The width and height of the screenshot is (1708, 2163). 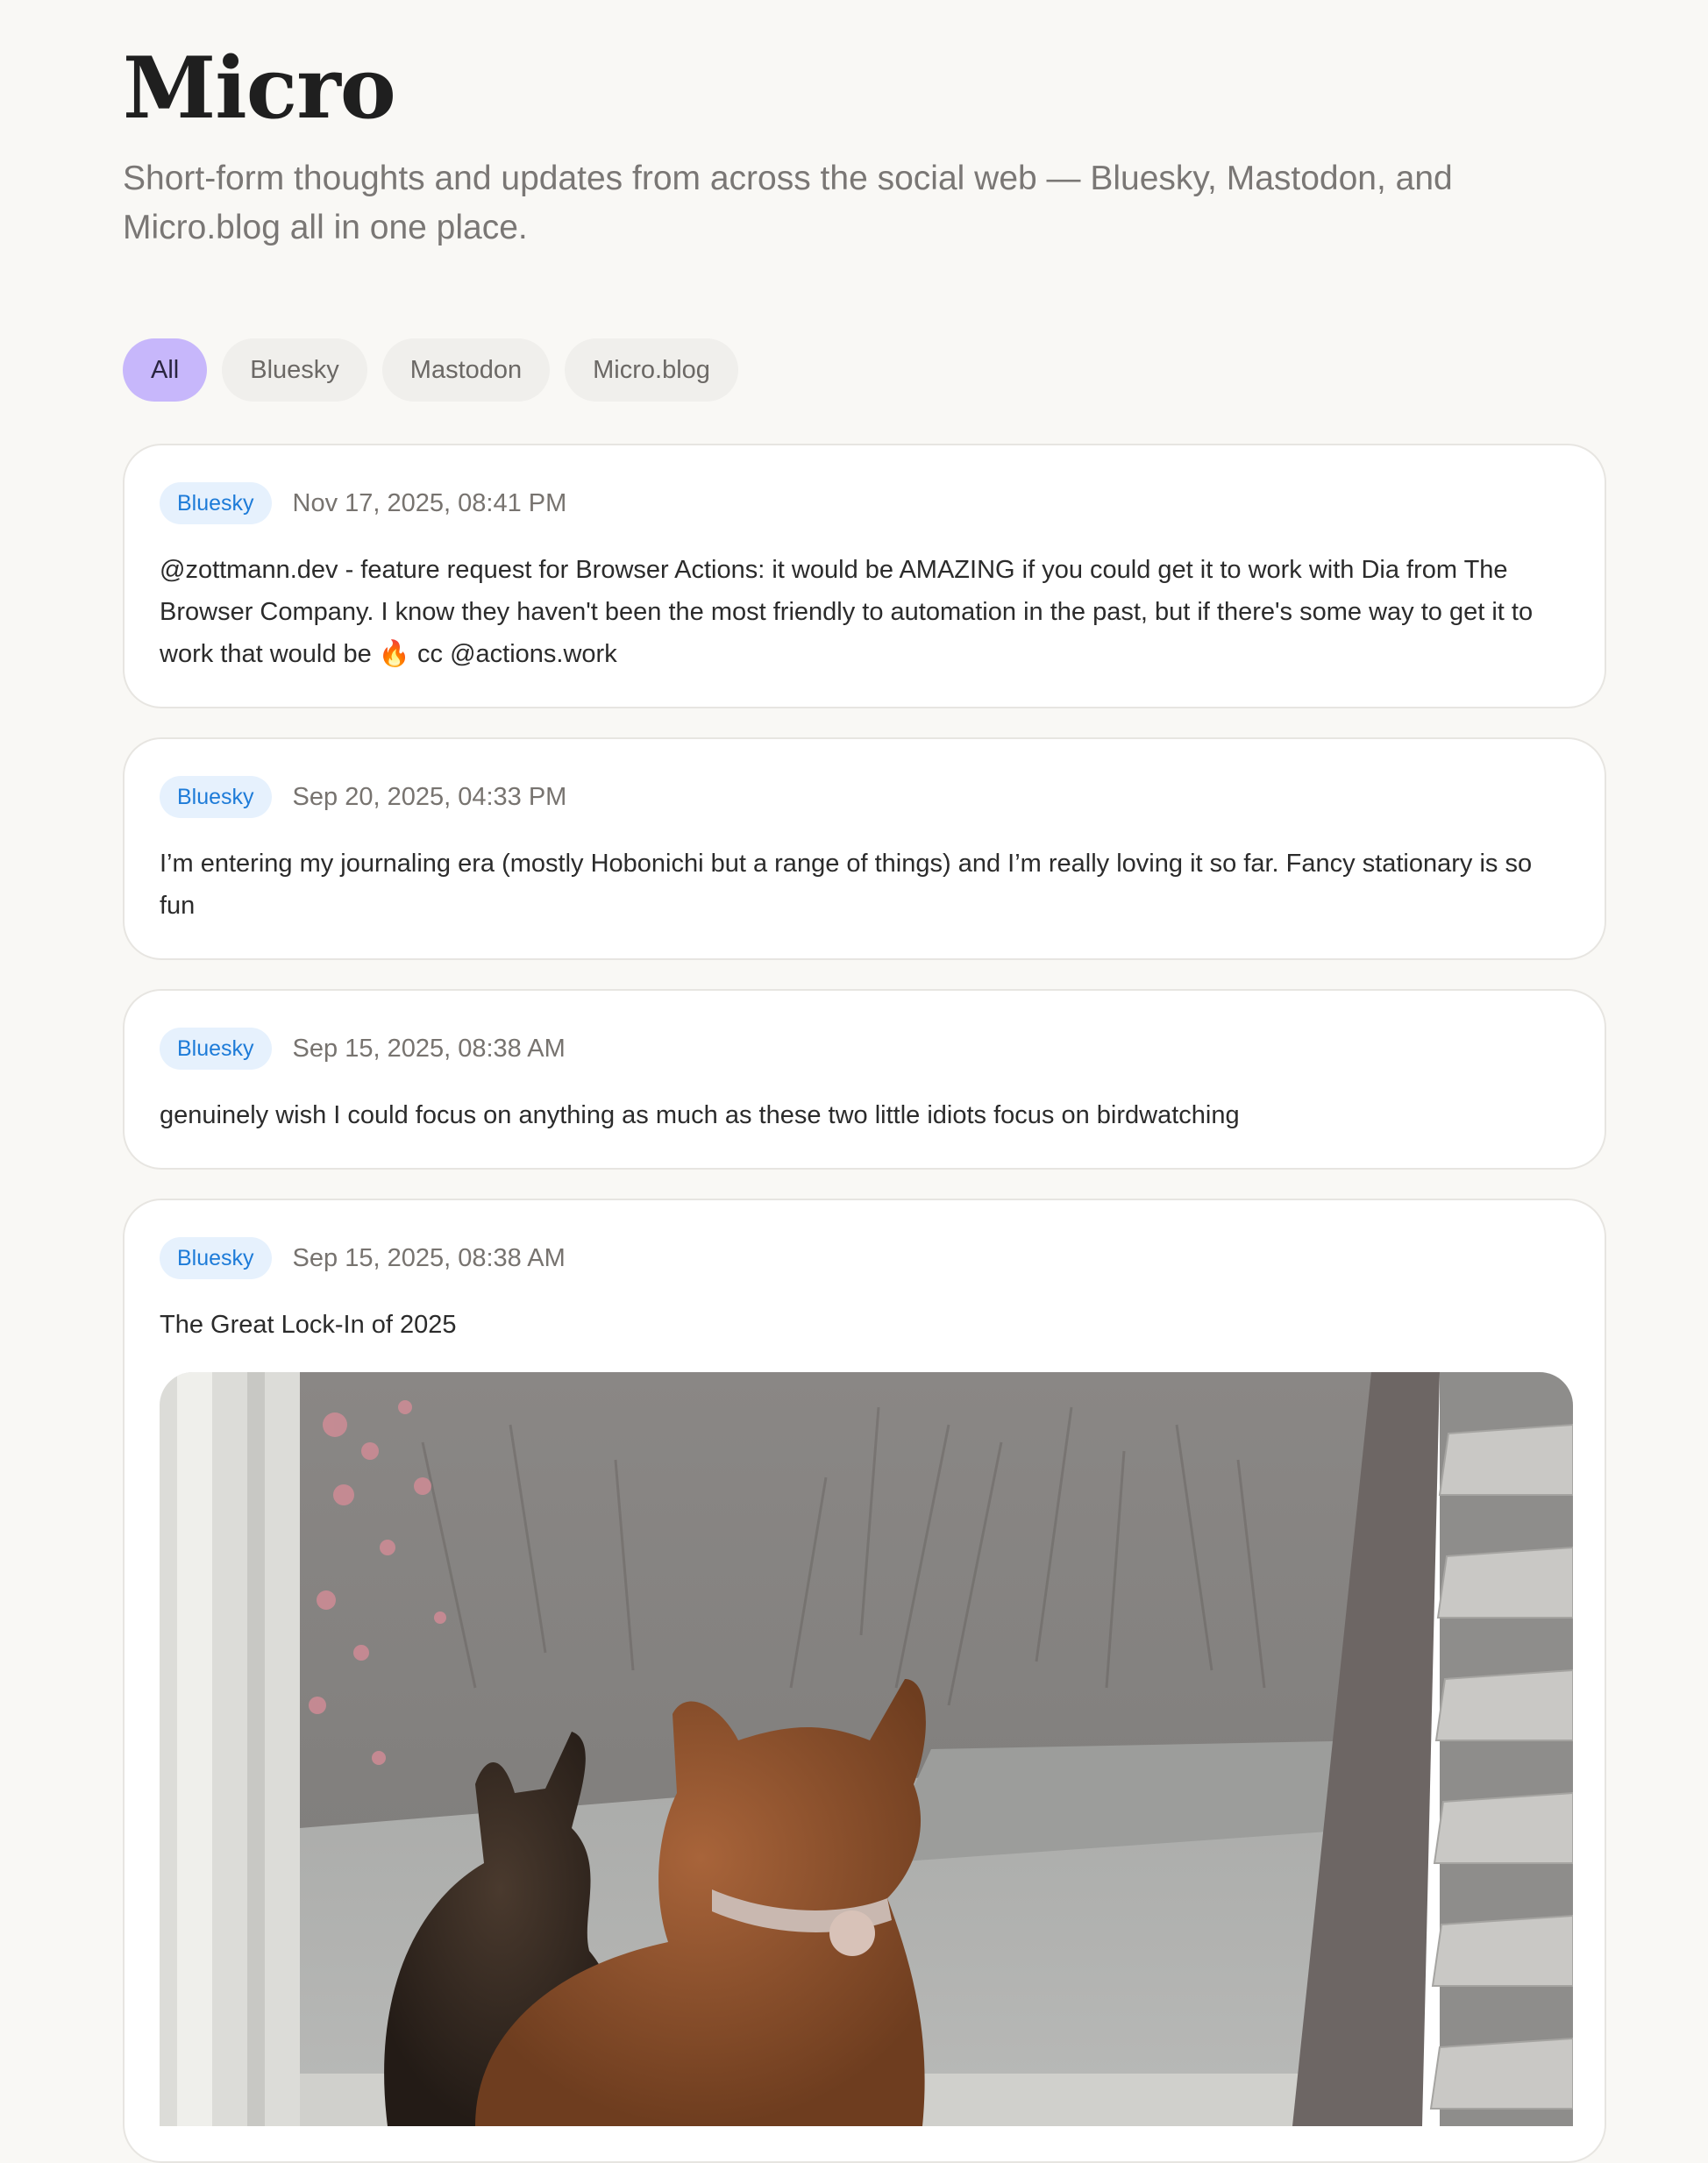 What do you see at coordinates (429, 797) in the screenshot?
I see `post-timestamp: Sep 20, 2025, 04:33 PM` at bounding box center [429, 797].